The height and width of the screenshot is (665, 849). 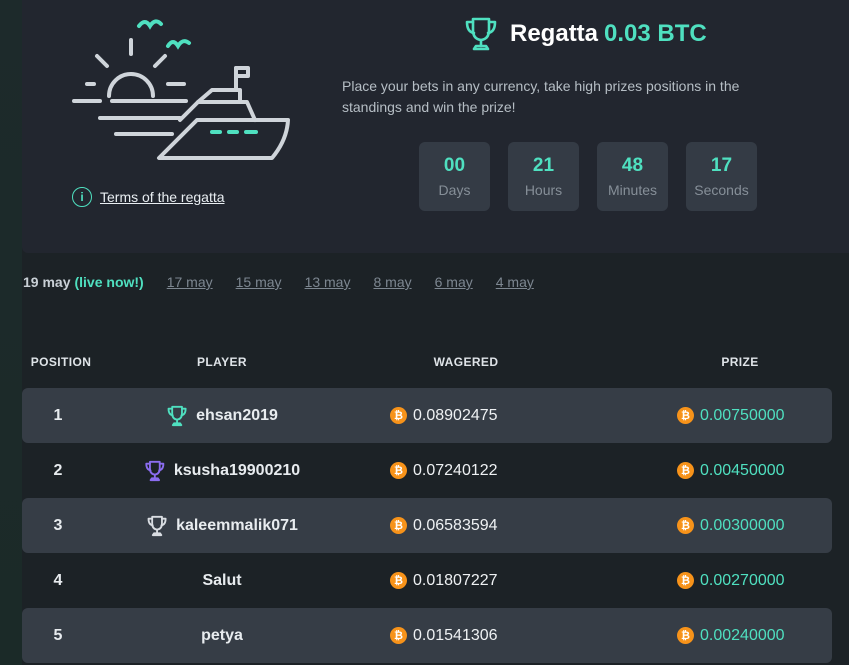 I want to click on row-prize: ₿ 0.00270000, so click(x=731, y=580).